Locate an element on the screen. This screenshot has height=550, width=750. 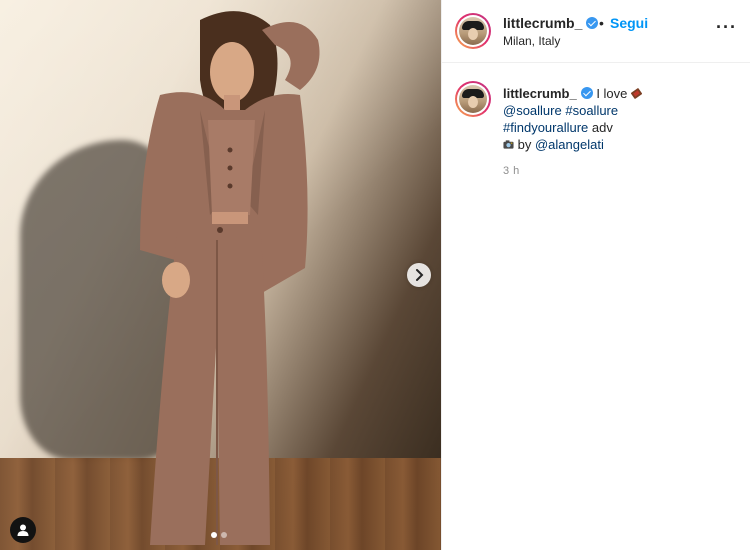
mention-soallure: @soallure is located at coordinates (532, 110).